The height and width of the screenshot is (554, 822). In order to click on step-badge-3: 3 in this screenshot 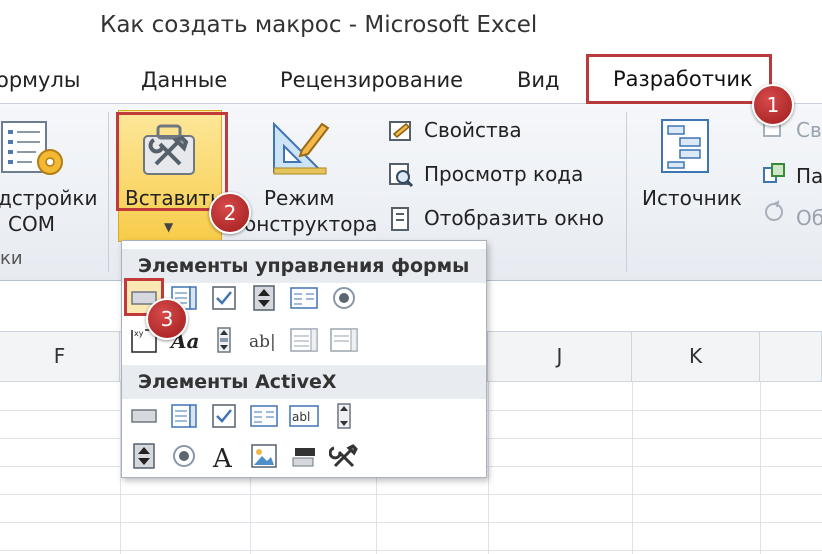, I will do `click(167, 319)`.